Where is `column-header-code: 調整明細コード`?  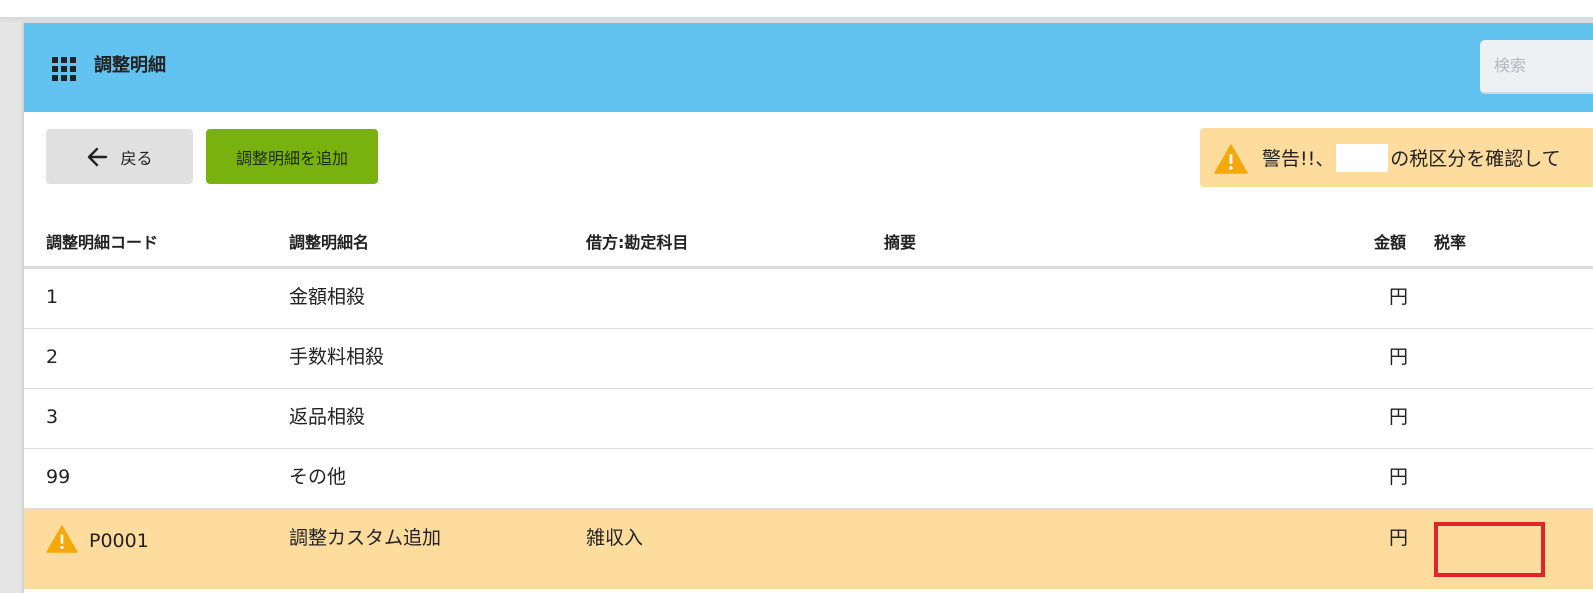 column-header-code: 調整明細コード is located at coordinates (102, 241).